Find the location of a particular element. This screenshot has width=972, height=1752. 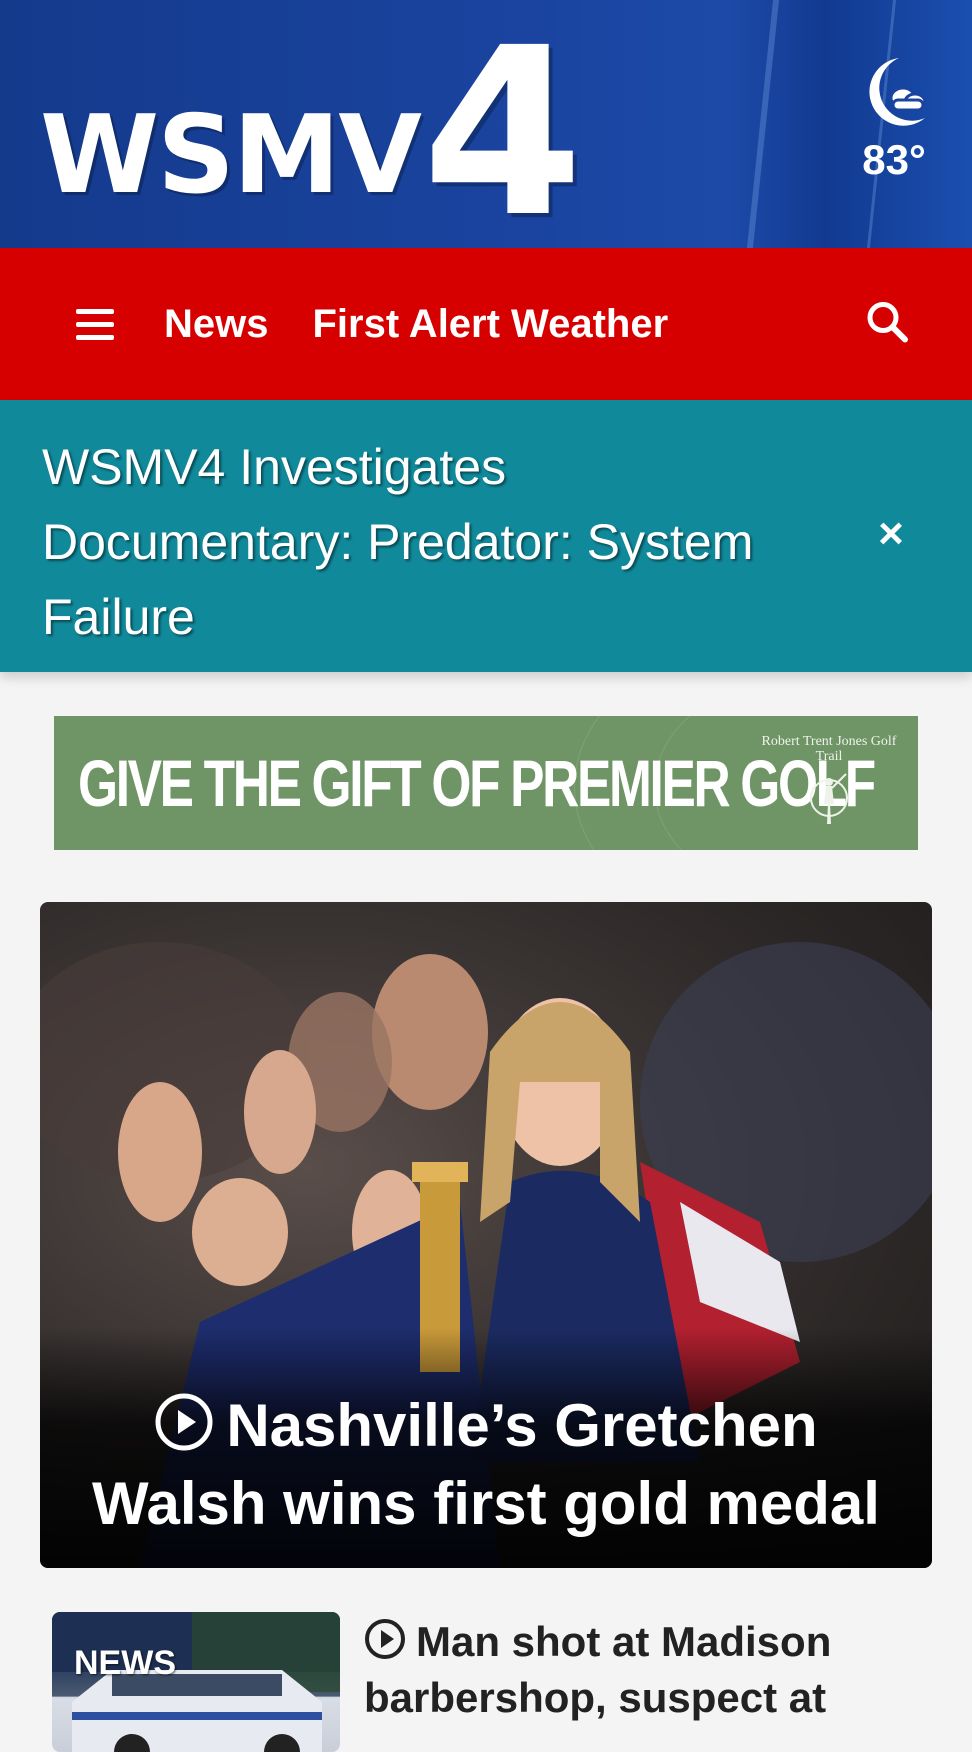

thumb-label: NEWS is located at coordinates (125, 1663).